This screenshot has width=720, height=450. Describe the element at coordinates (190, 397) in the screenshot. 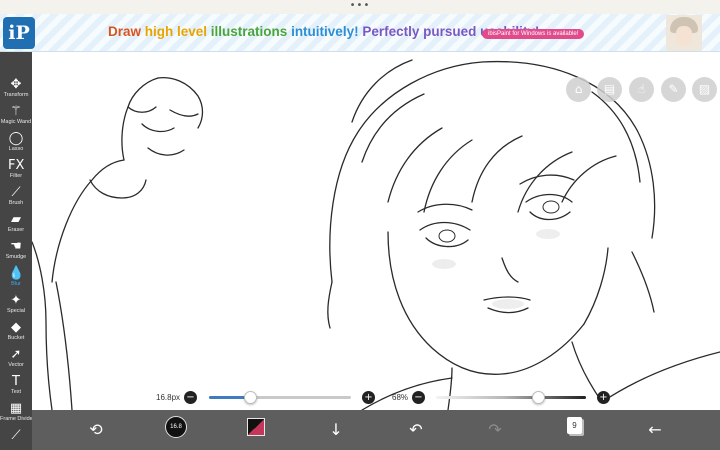

I see `size-minus-button: −` at that location.